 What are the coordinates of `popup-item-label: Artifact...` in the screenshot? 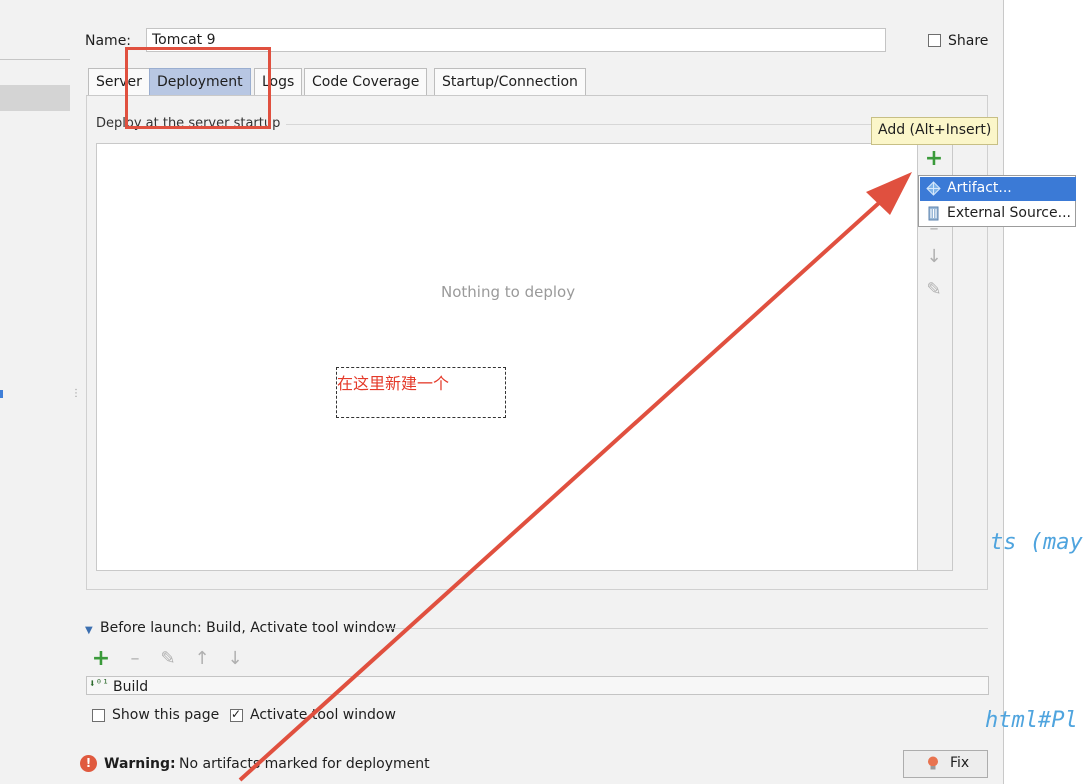 It's located at (979, 188).